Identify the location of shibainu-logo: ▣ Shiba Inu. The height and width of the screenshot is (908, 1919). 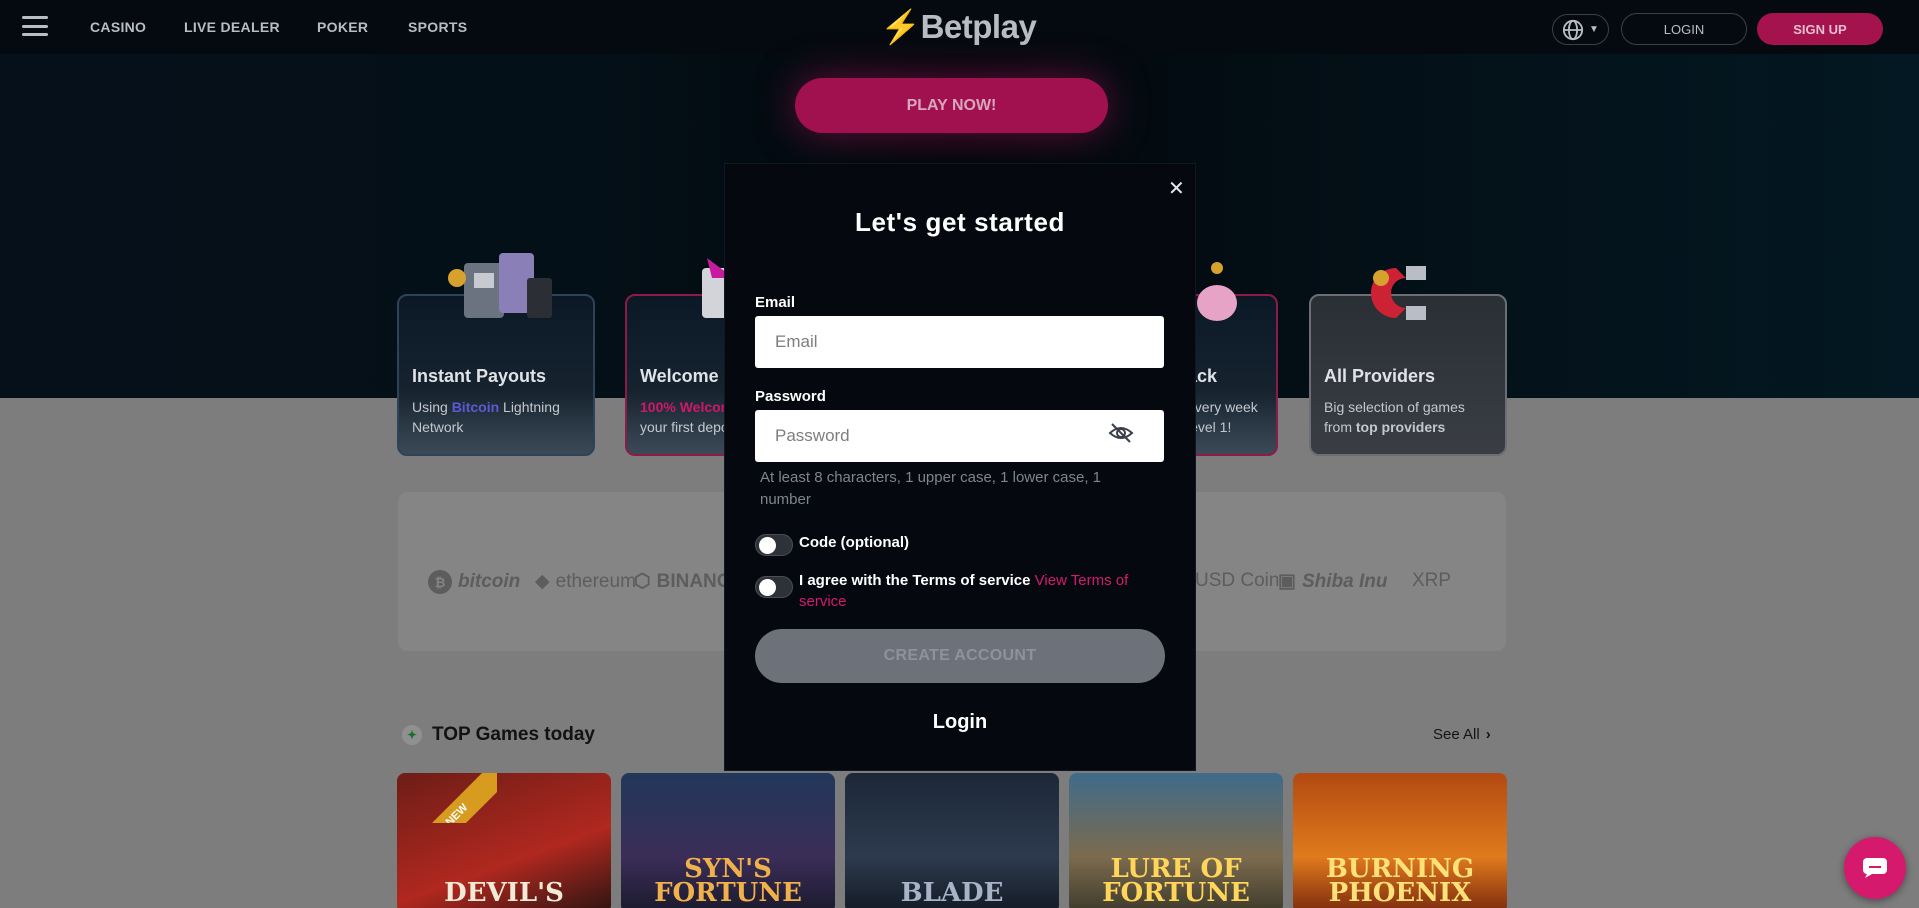
(1333, 581).